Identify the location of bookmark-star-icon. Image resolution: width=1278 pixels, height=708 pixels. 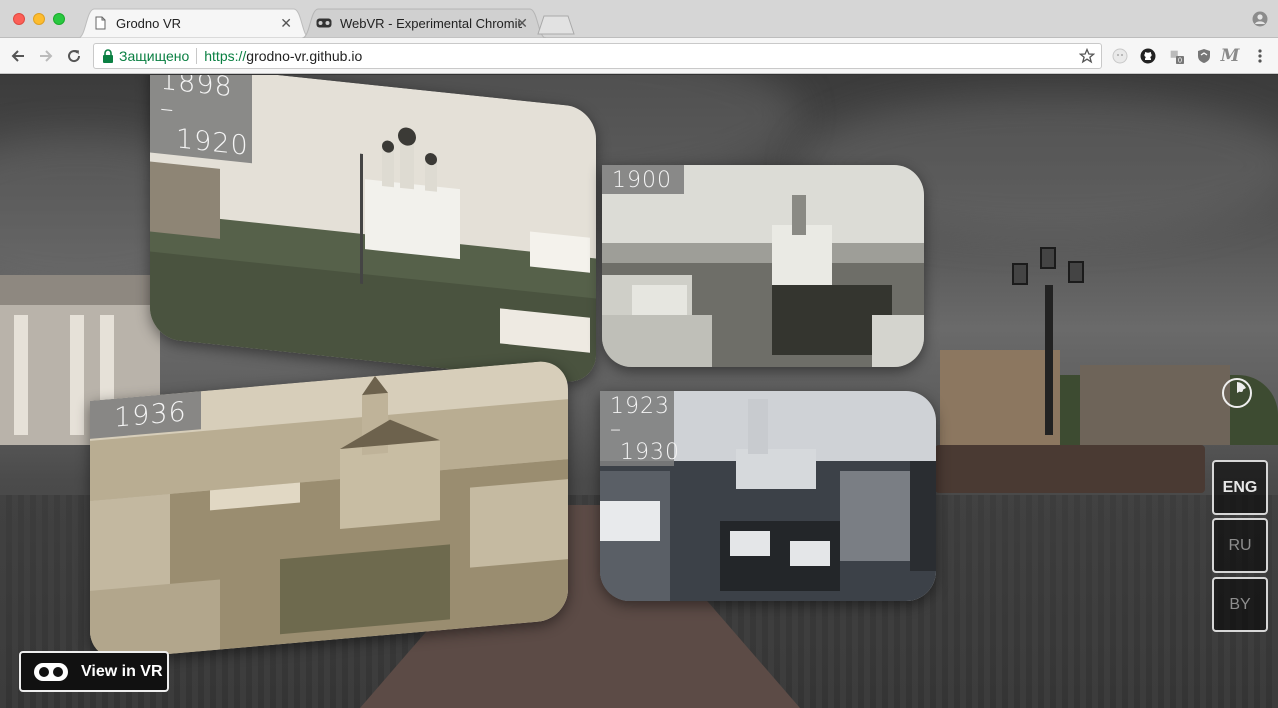
(1087, 56).